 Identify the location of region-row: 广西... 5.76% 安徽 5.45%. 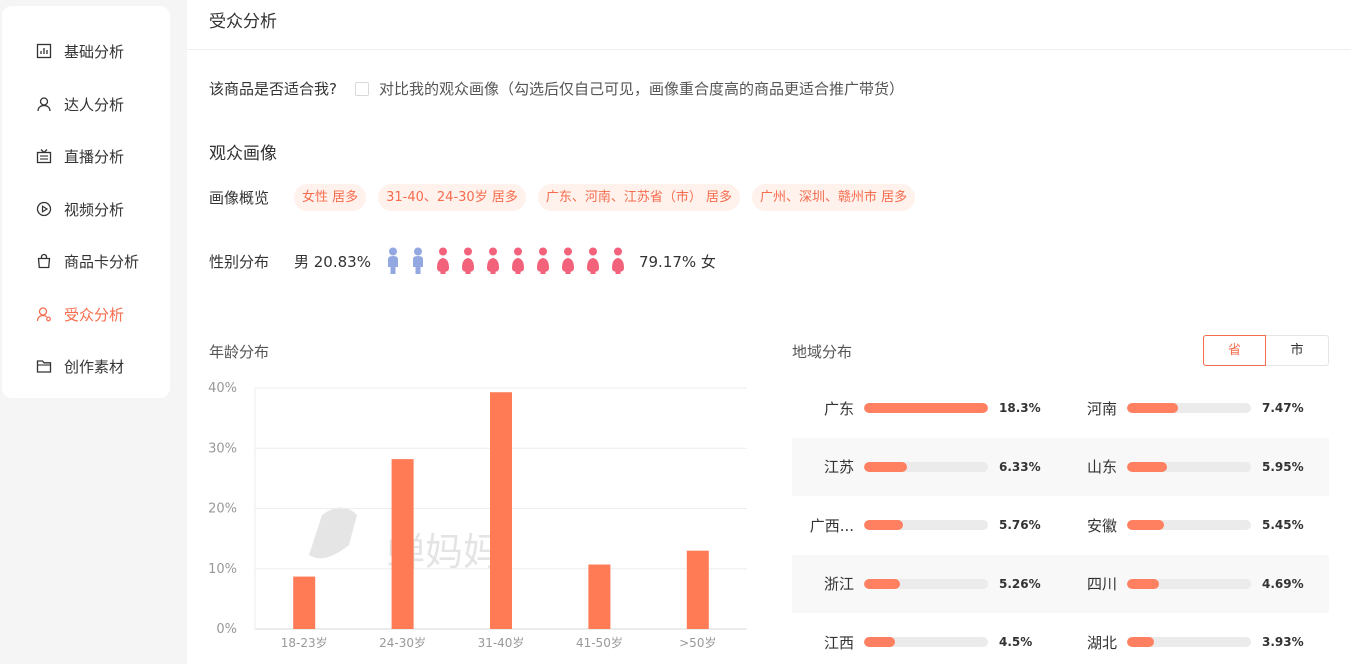
(1060, 525).